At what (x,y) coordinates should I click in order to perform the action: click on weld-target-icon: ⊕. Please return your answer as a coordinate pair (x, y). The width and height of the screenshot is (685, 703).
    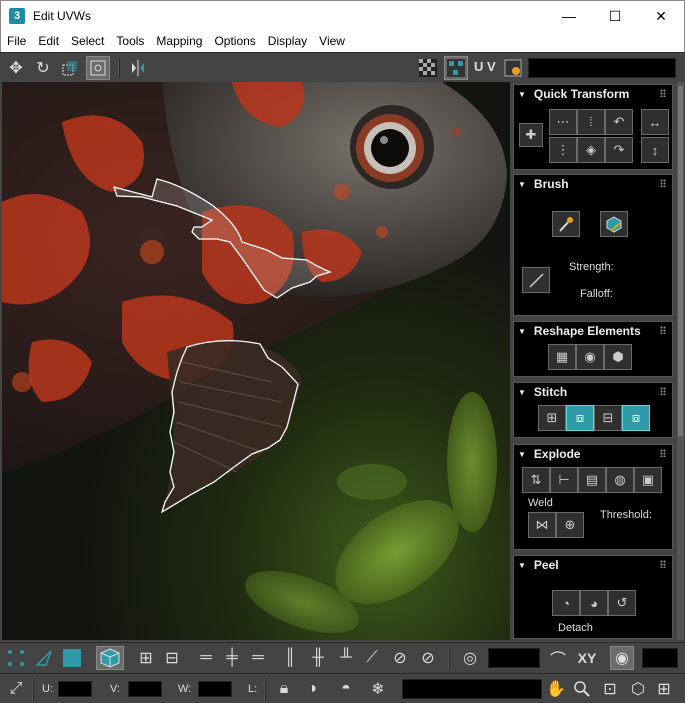
    Looking at the image, I should click on (570, 525).